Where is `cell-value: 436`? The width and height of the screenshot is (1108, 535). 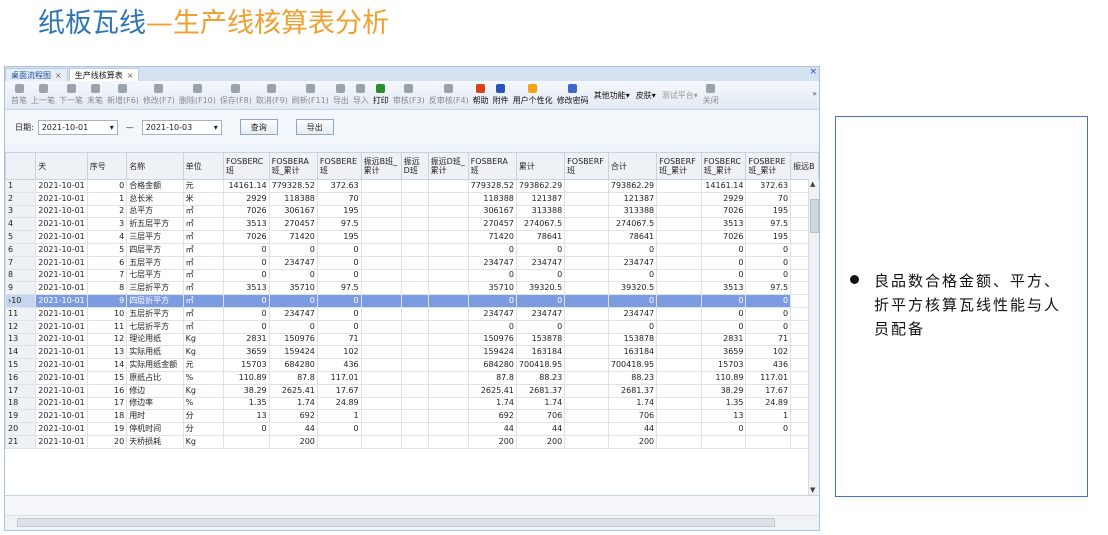
cell-value: 436 is located at coordinates (339, 365).